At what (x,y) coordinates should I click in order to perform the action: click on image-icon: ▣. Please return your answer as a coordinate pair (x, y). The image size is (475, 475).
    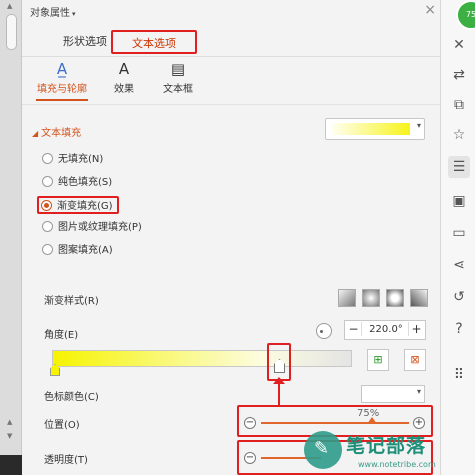
    Looking at the image, I should click on (459, 201).